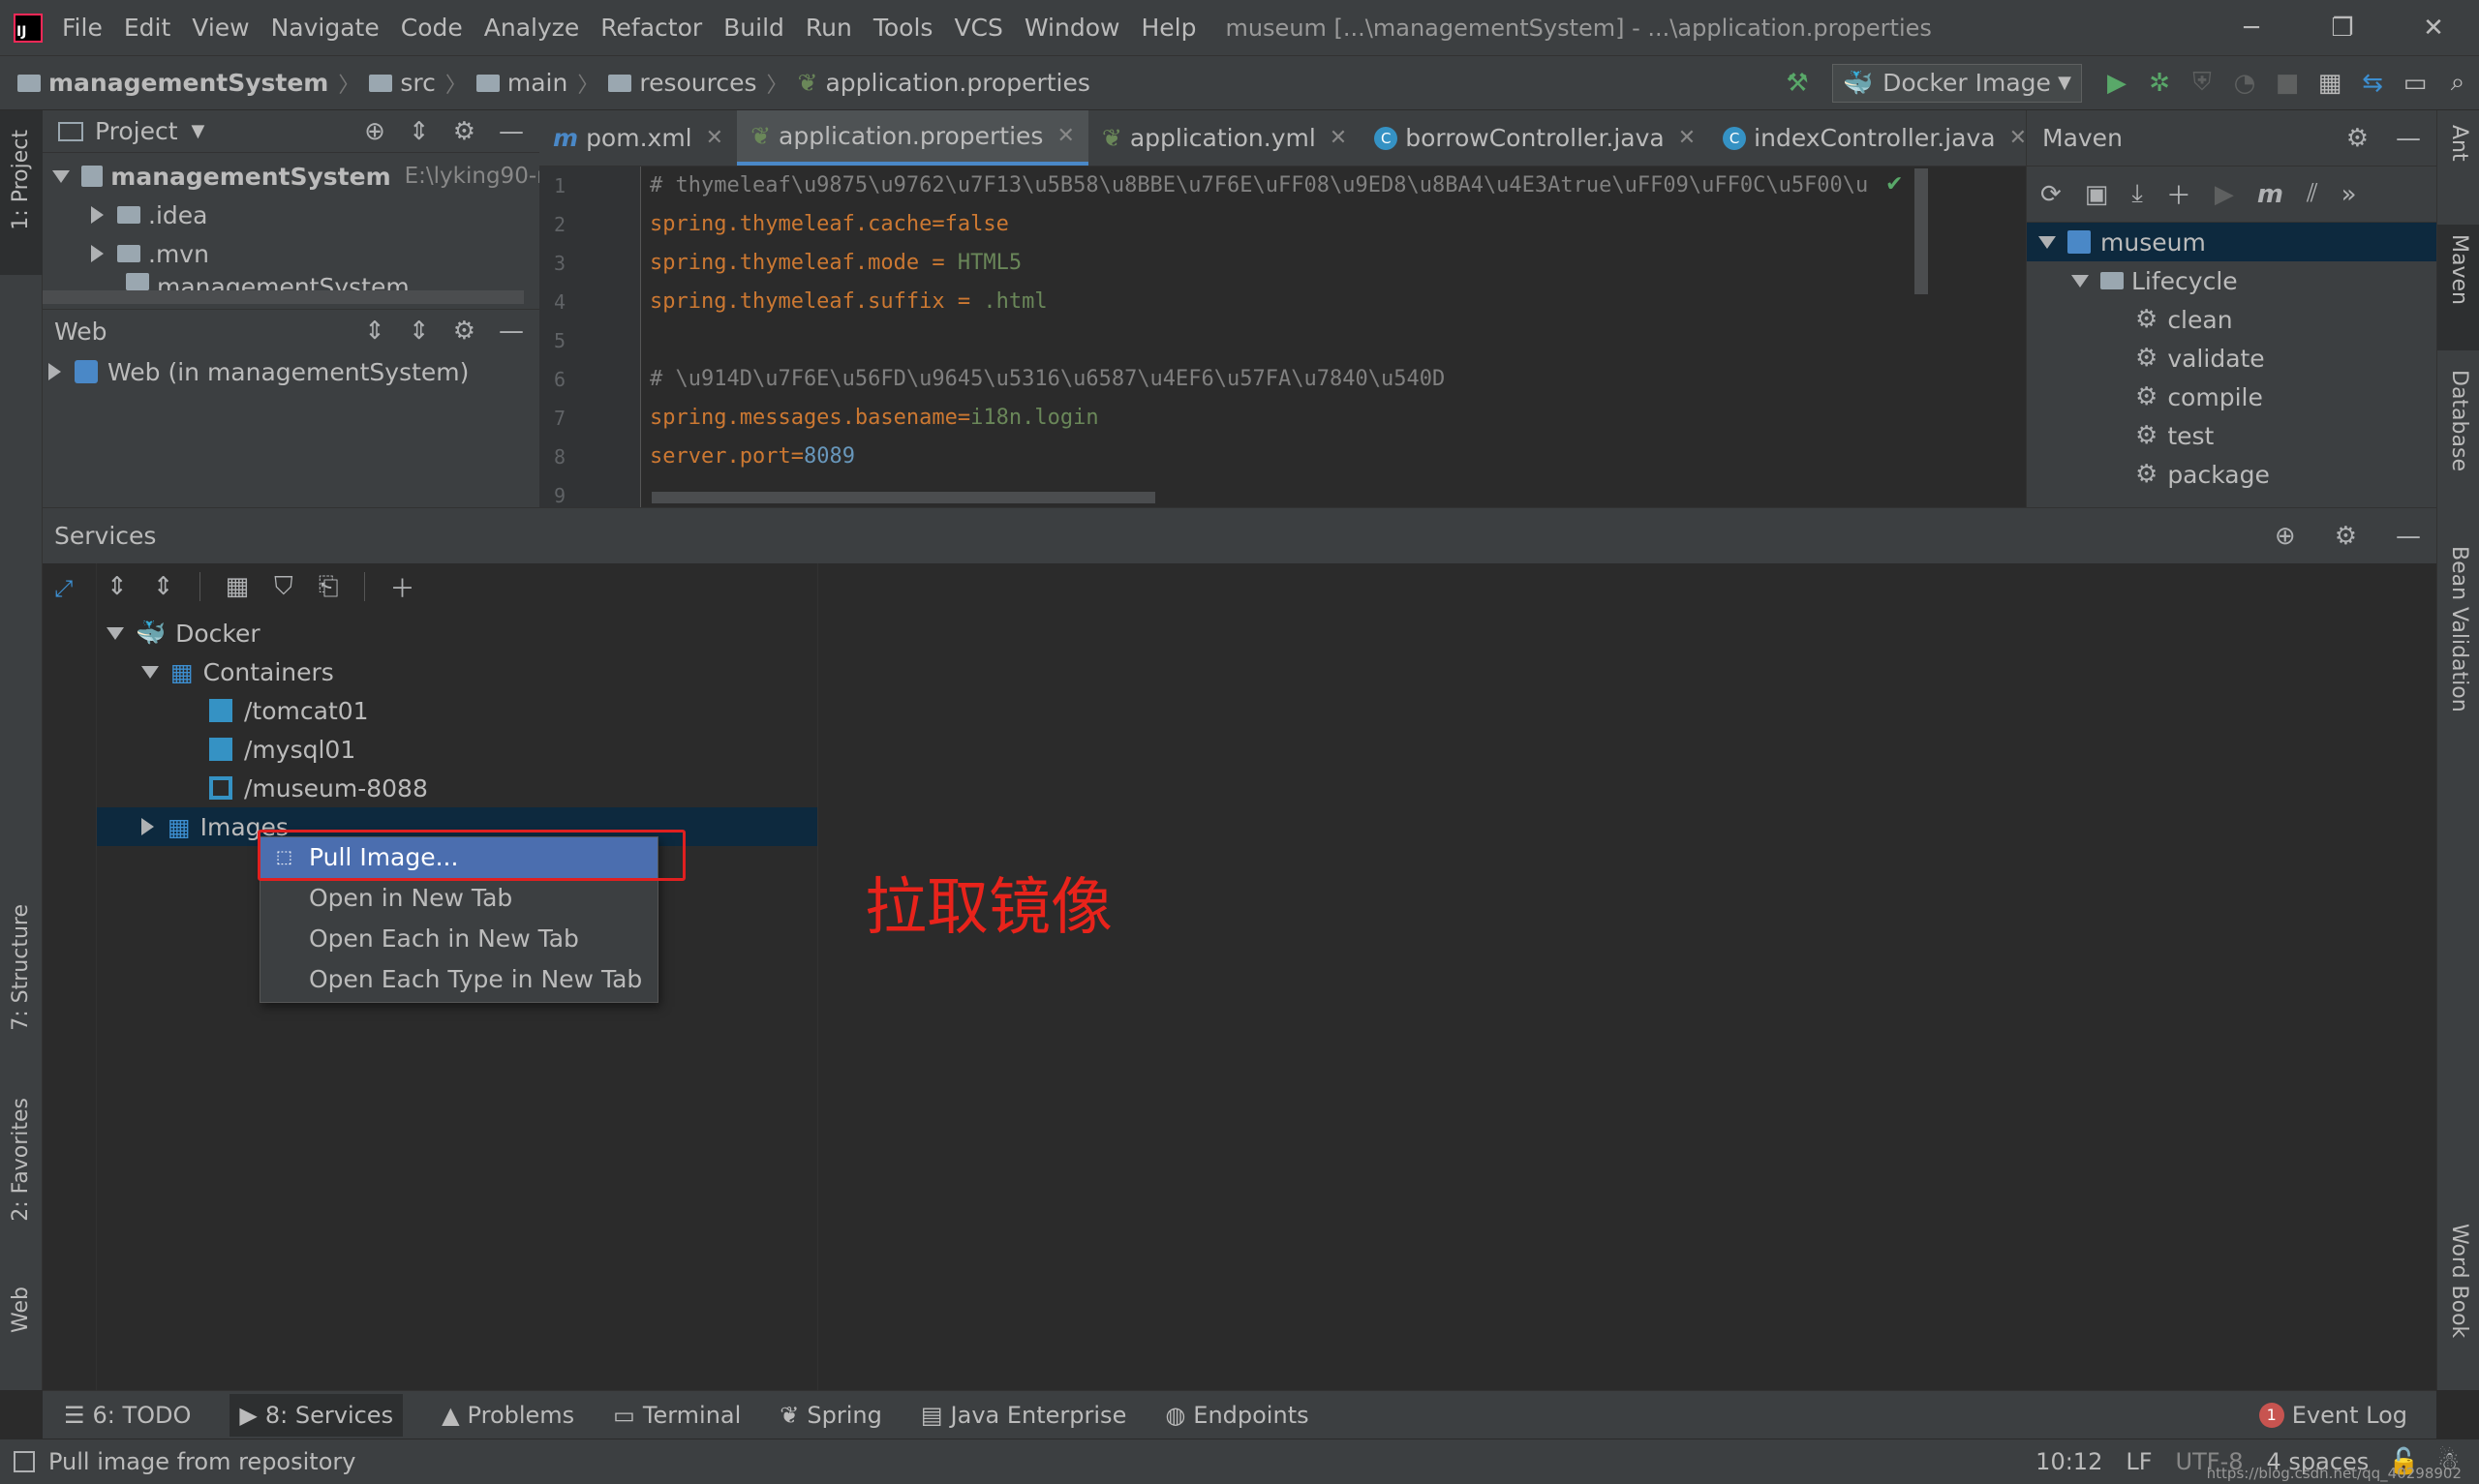 Image resolution: width=2479 pixels, height=1484 pixels. What do you see at coordinates (2139, 1461) in the screenshot?
I see `line-separator: LF` at bounding box center [2139, 1461].